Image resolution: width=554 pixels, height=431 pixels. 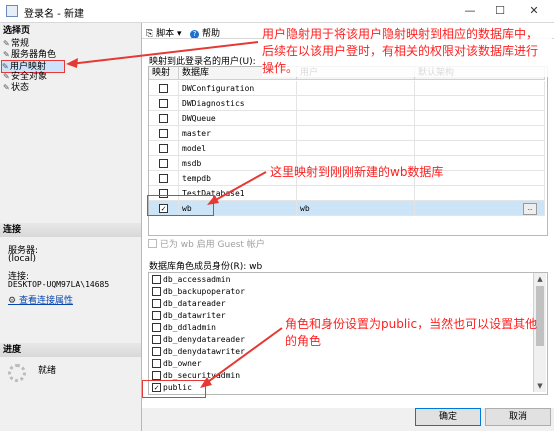 What do you see at coordinates (206, 382) in the screenshot?
I see `arrowhead-public` at bounding box center [206, 382].